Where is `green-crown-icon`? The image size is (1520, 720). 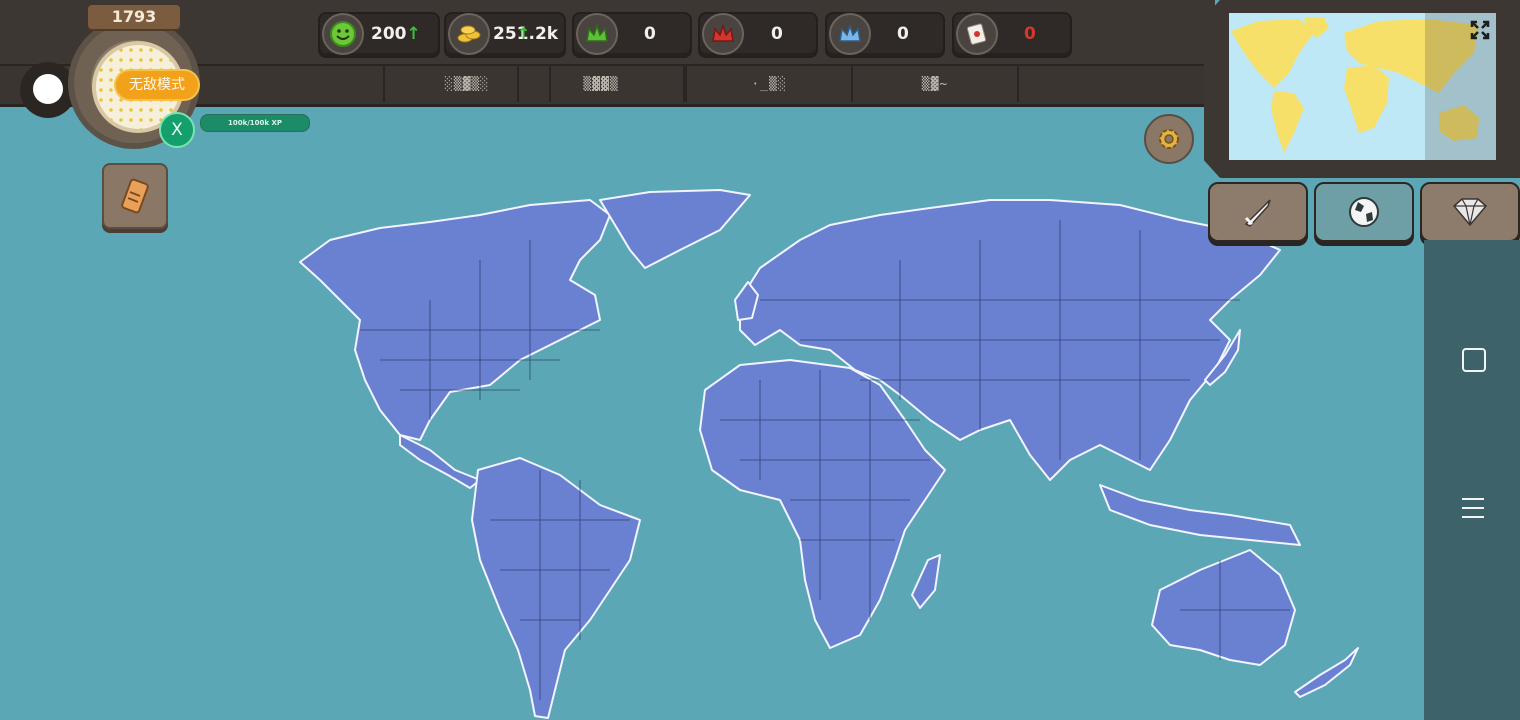 green-crown-icon is located at coordinates (597, 34).